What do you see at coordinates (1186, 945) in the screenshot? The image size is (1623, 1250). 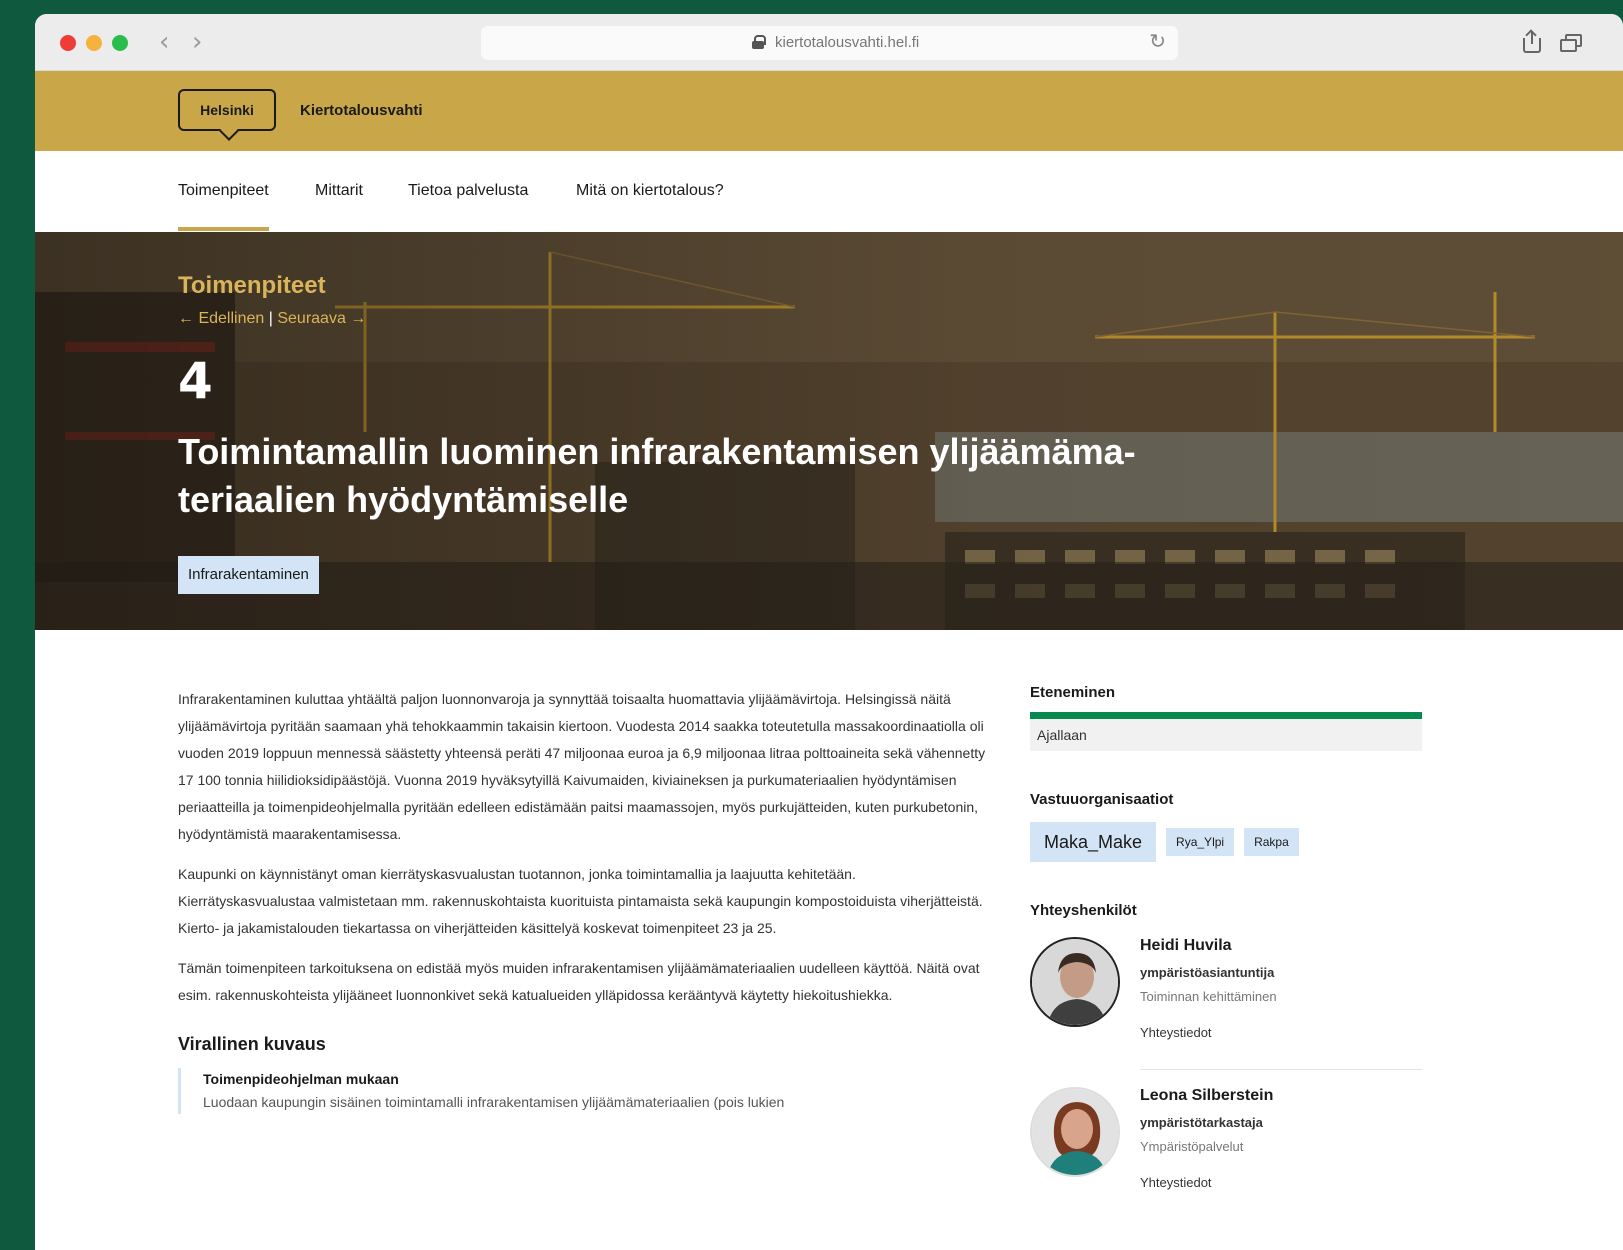 I see `contact-name: Heidi Huvila` at bounding box center [1186, 945].